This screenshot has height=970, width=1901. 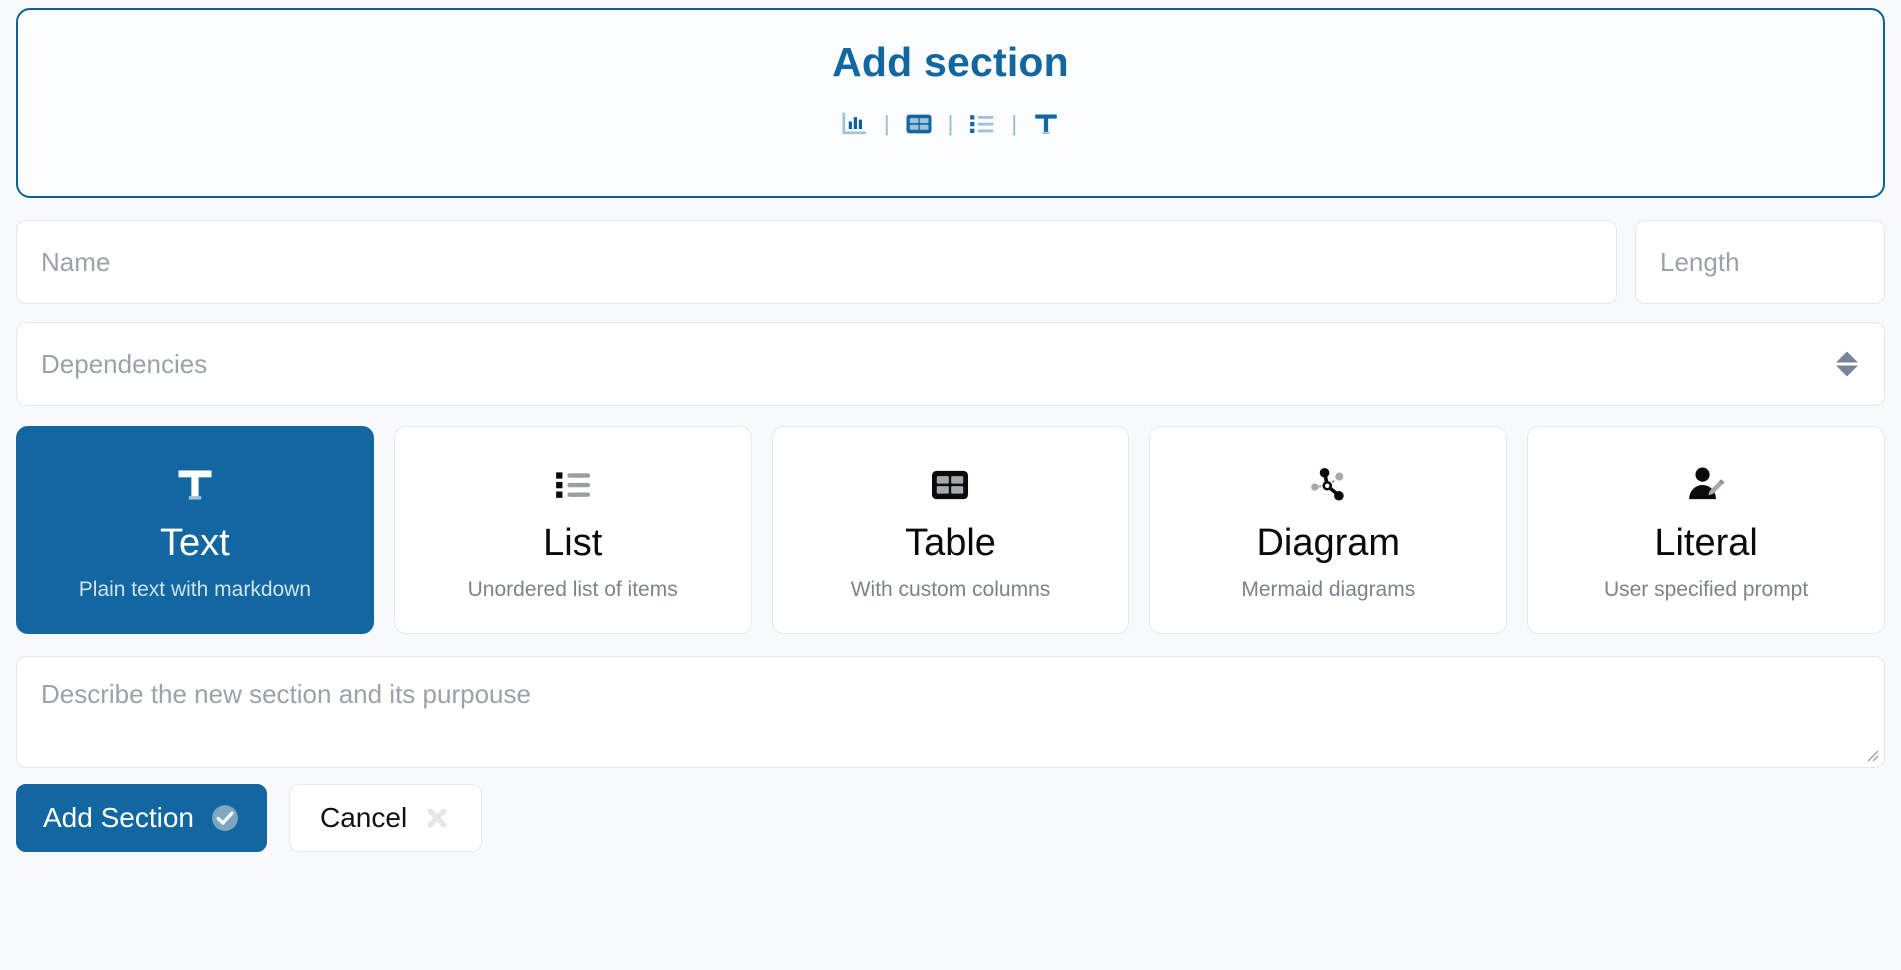 I want to click on table-icon, so click(x=919, y=124).